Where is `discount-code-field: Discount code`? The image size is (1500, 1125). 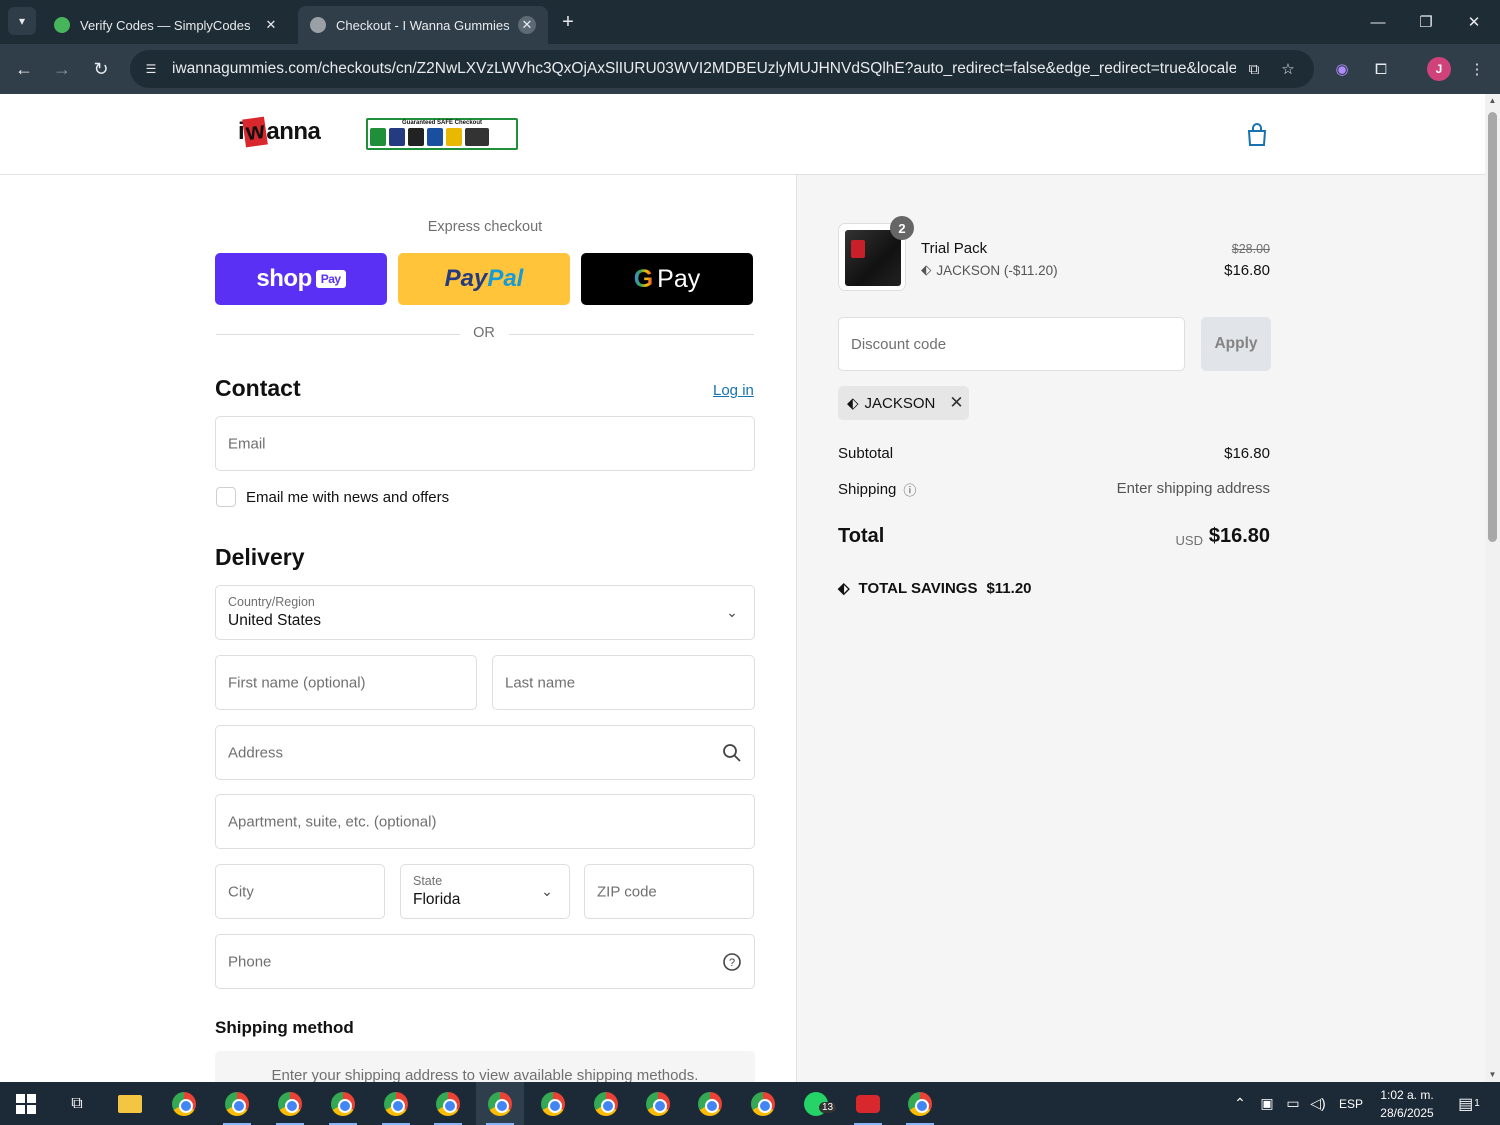 discount-code-field: Discount code is located at coordinates (1011, 344).